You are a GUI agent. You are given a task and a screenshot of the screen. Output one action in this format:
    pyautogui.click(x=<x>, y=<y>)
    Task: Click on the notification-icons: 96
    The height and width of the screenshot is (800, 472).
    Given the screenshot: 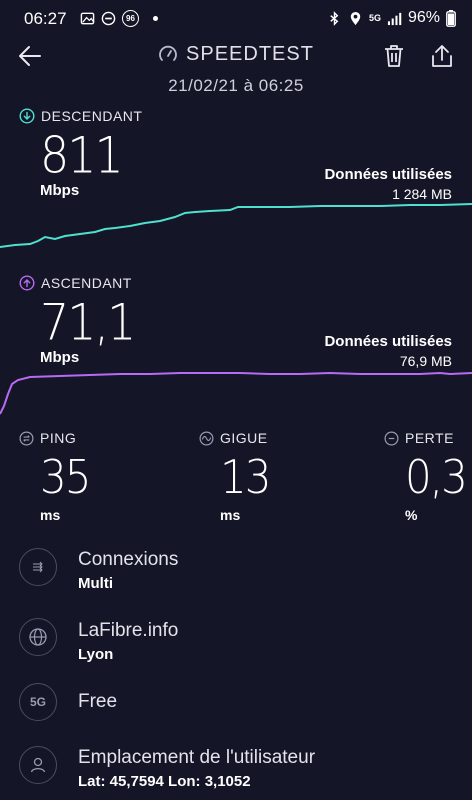 What is the action you would take?
    pyautogui.click(x=119, y=18)
    